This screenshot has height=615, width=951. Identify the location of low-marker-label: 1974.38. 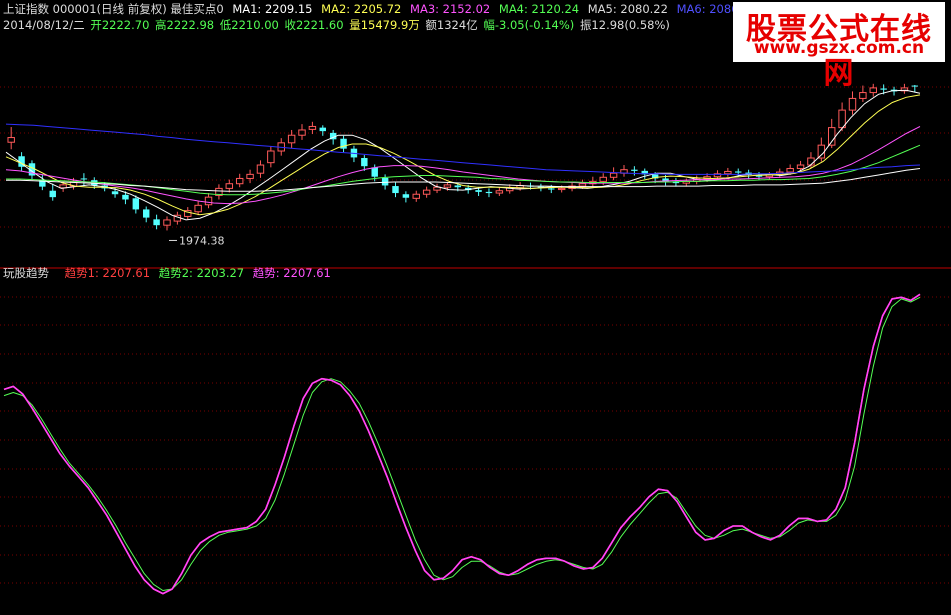
(202, 240).